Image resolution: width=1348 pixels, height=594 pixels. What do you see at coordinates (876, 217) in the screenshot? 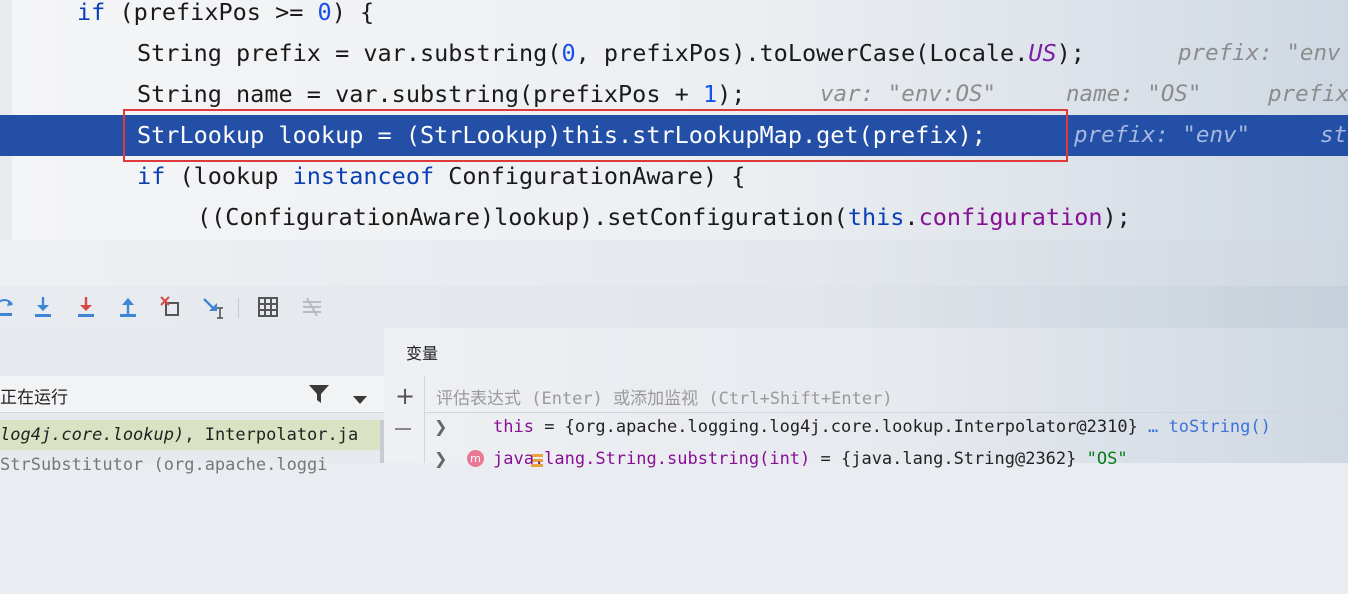
I see `code-token: this` at bounding box center [876, 217].